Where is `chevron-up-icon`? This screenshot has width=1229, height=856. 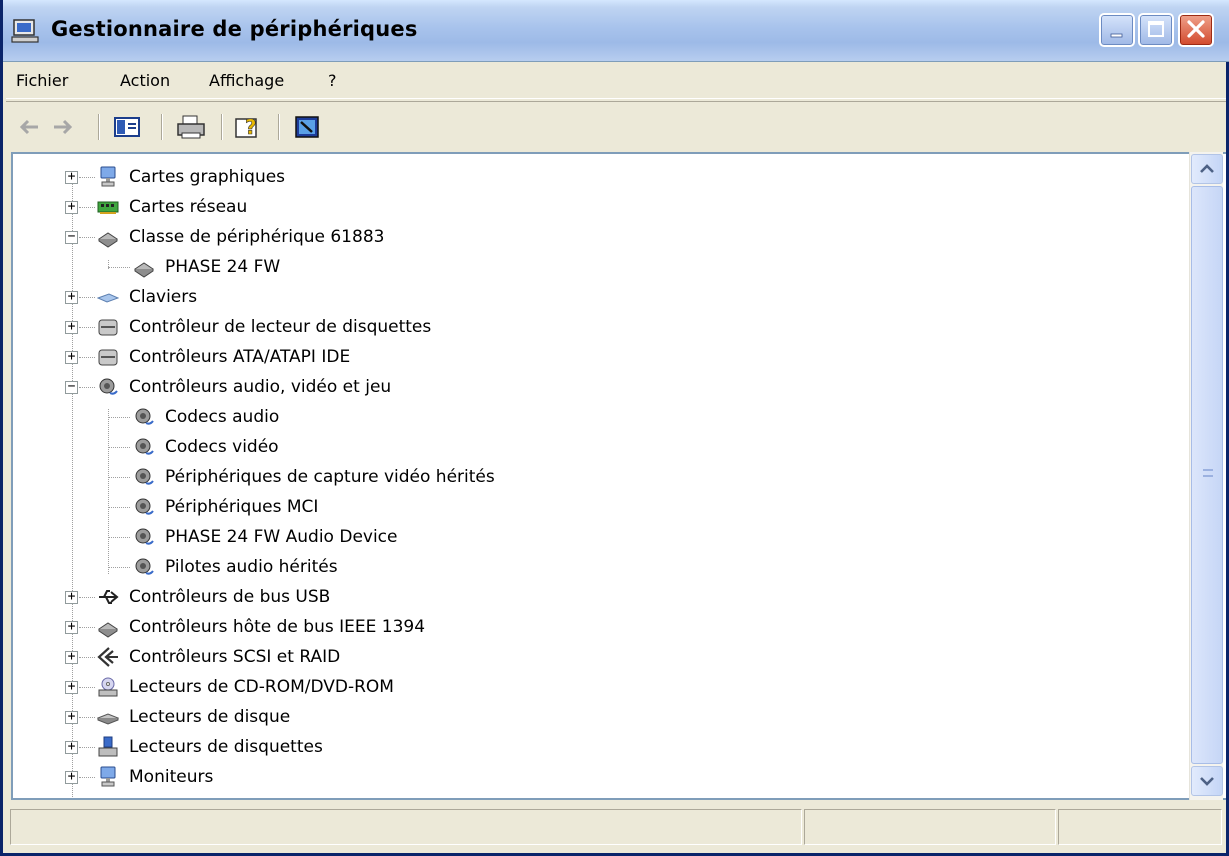 chevron-up-icon is located at coordinates (1207, 168).